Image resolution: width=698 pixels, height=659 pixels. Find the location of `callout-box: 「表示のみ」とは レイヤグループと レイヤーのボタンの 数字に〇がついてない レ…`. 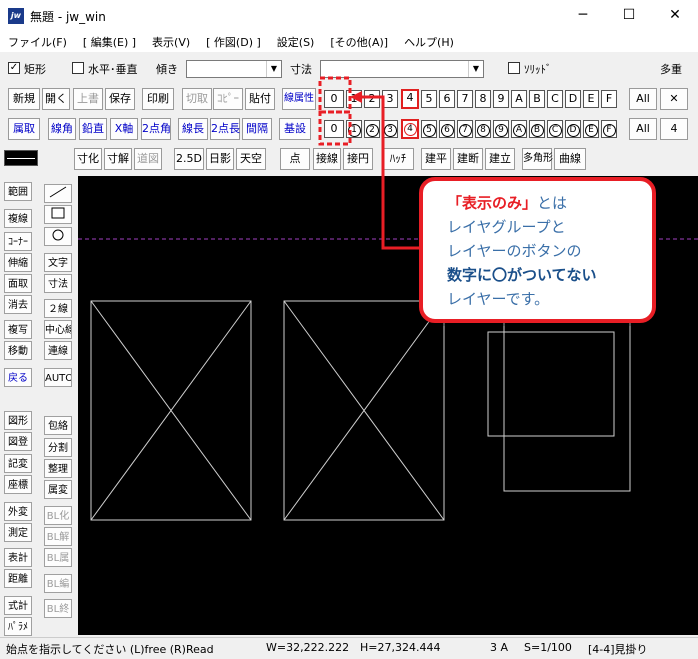

callout-box: 「表示のみ」とは レイヤグループと レイヤーのボタンの 数字に〇がついてない レ… is located at coordinates (537, 250).